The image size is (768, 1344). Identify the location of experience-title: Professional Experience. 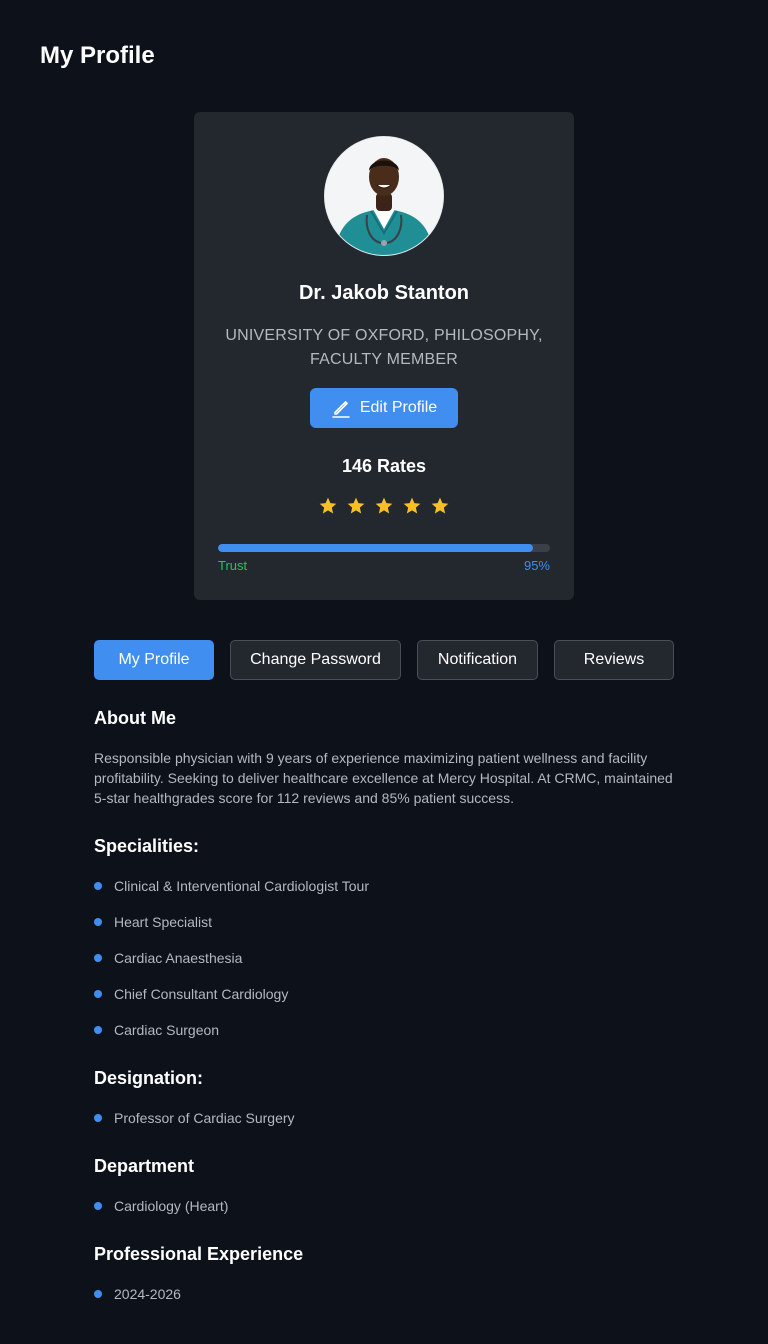
(199, 1254).